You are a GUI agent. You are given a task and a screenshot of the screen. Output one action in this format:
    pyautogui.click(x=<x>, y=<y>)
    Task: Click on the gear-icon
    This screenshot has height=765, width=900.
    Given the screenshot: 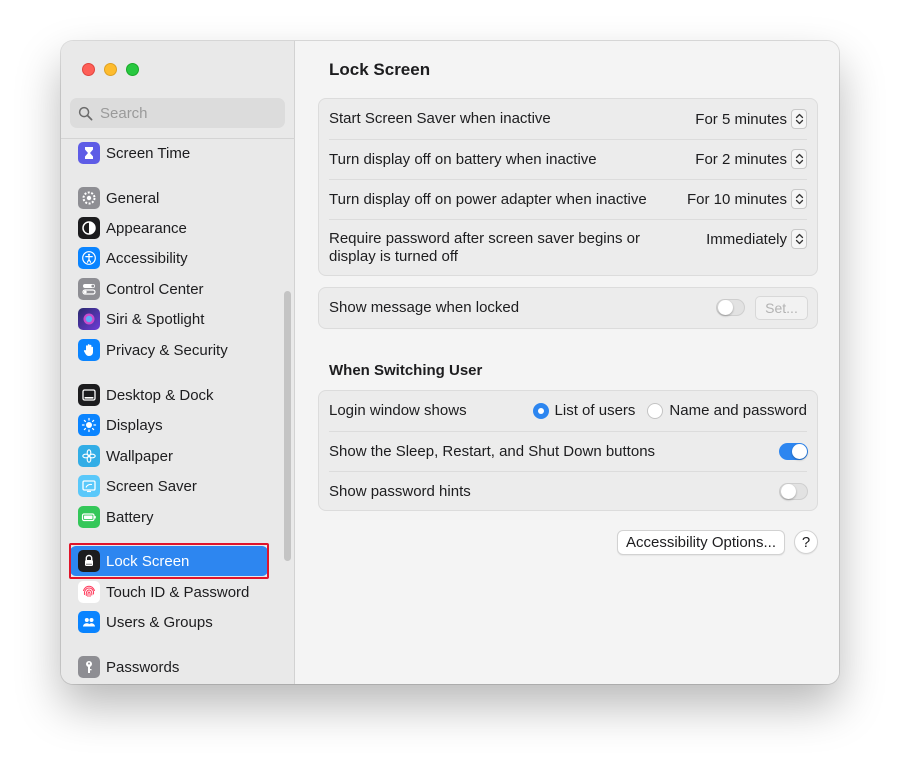 What is the action you would take?
    pyautogui.click(x=89, y=198)
    